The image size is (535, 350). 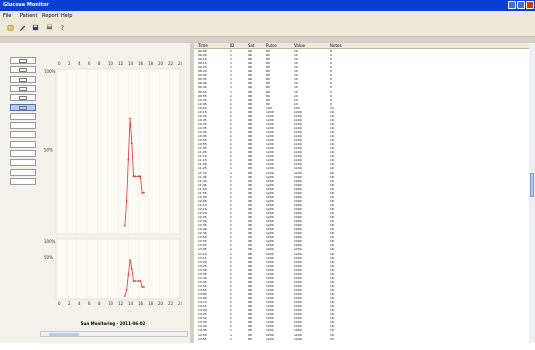 I want to click on minimize-button, so click(x=512, y=5).